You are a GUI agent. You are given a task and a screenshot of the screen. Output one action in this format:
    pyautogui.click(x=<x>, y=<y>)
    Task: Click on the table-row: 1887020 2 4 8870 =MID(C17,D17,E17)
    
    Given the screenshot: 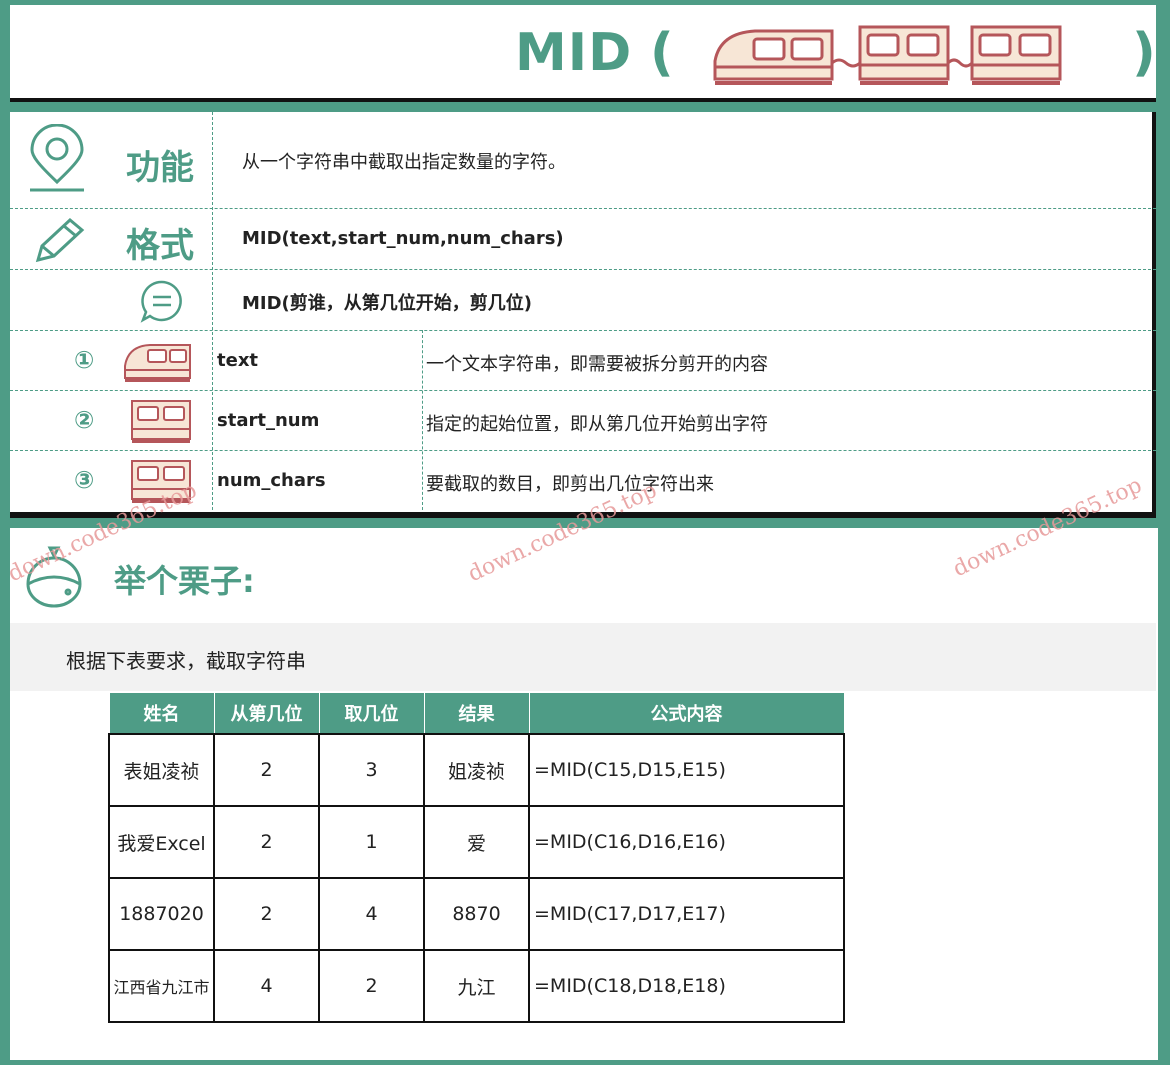 What is the action you would take?
    pyautogui.click(x=476, y=914)
    